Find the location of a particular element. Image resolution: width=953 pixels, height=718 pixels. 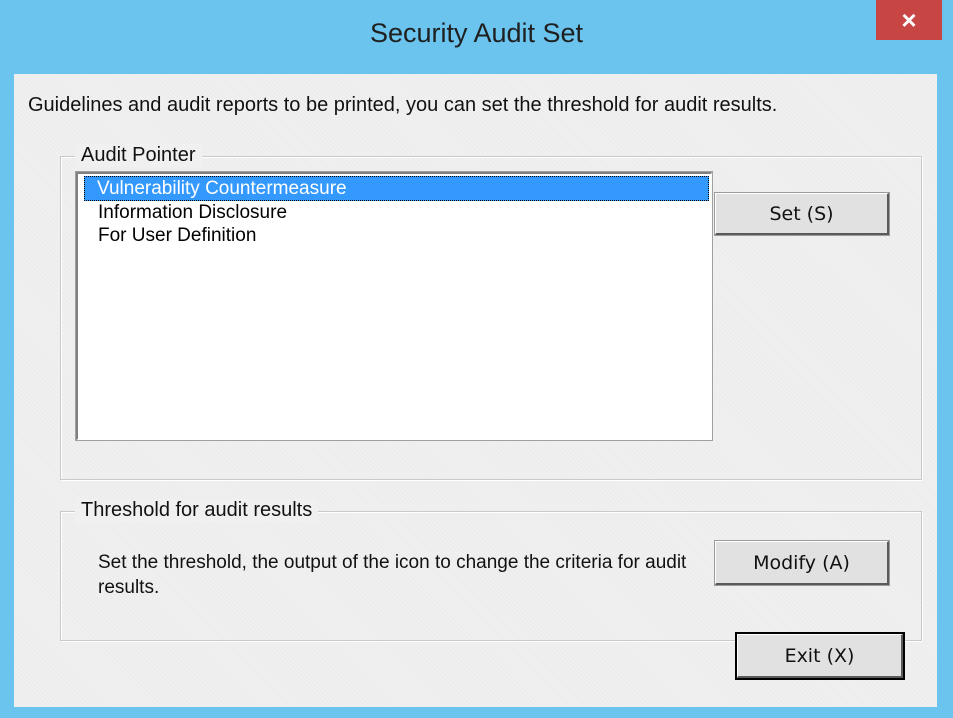

exit-button-label: Exit (X) is located at coordinates (819, 655).